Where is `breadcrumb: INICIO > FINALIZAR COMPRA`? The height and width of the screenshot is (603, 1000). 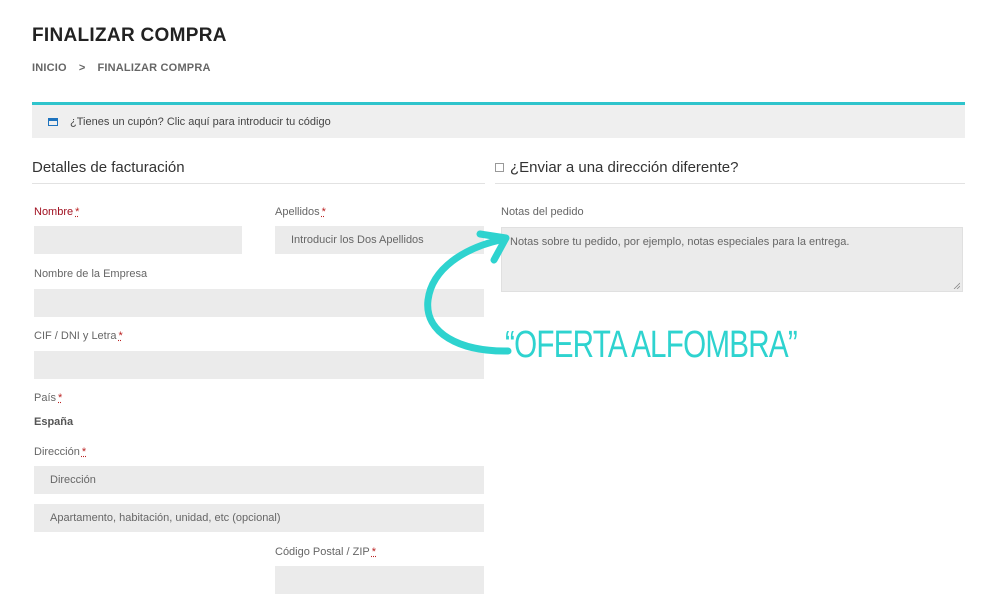 breadcrumb: INICIO > FINALIZAR COMPRA is located at coordinates (121, 68).